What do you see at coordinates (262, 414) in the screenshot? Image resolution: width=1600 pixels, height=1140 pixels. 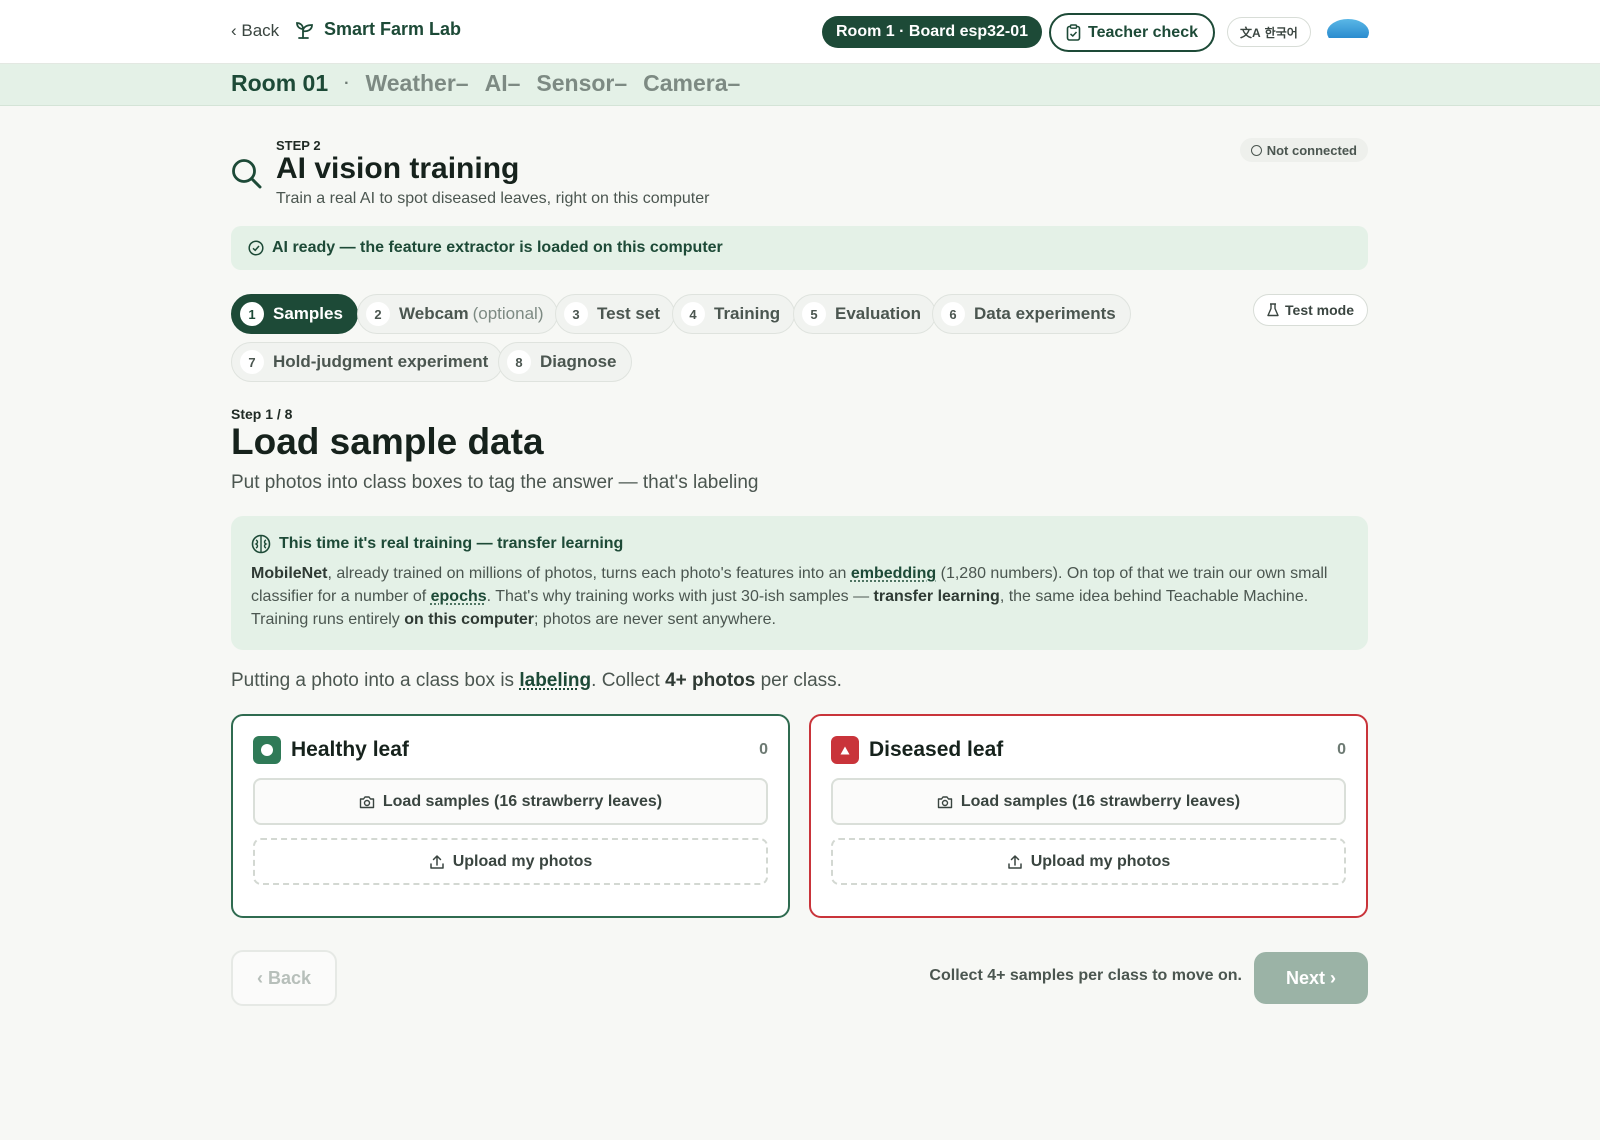 I see `step-counter: Step 1 / 8` at bounding box center [262, 414].